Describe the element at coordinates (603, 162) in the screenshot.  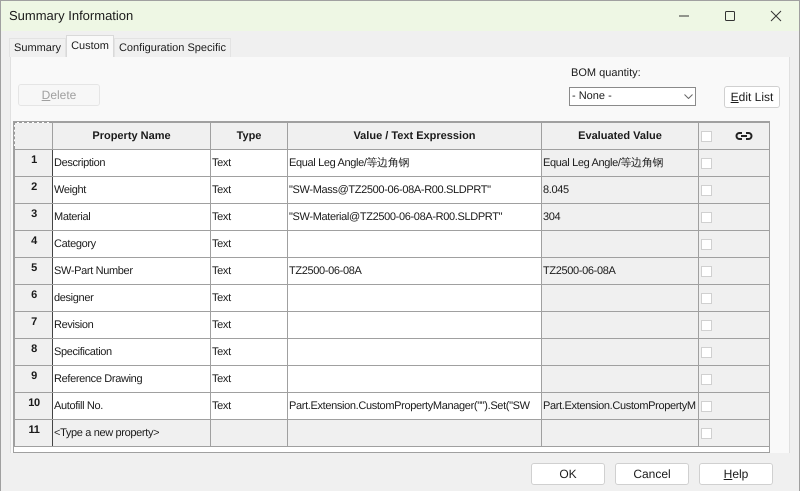
I see `evaluated-value: Equal Leg Angle/等边角钢` at that location.